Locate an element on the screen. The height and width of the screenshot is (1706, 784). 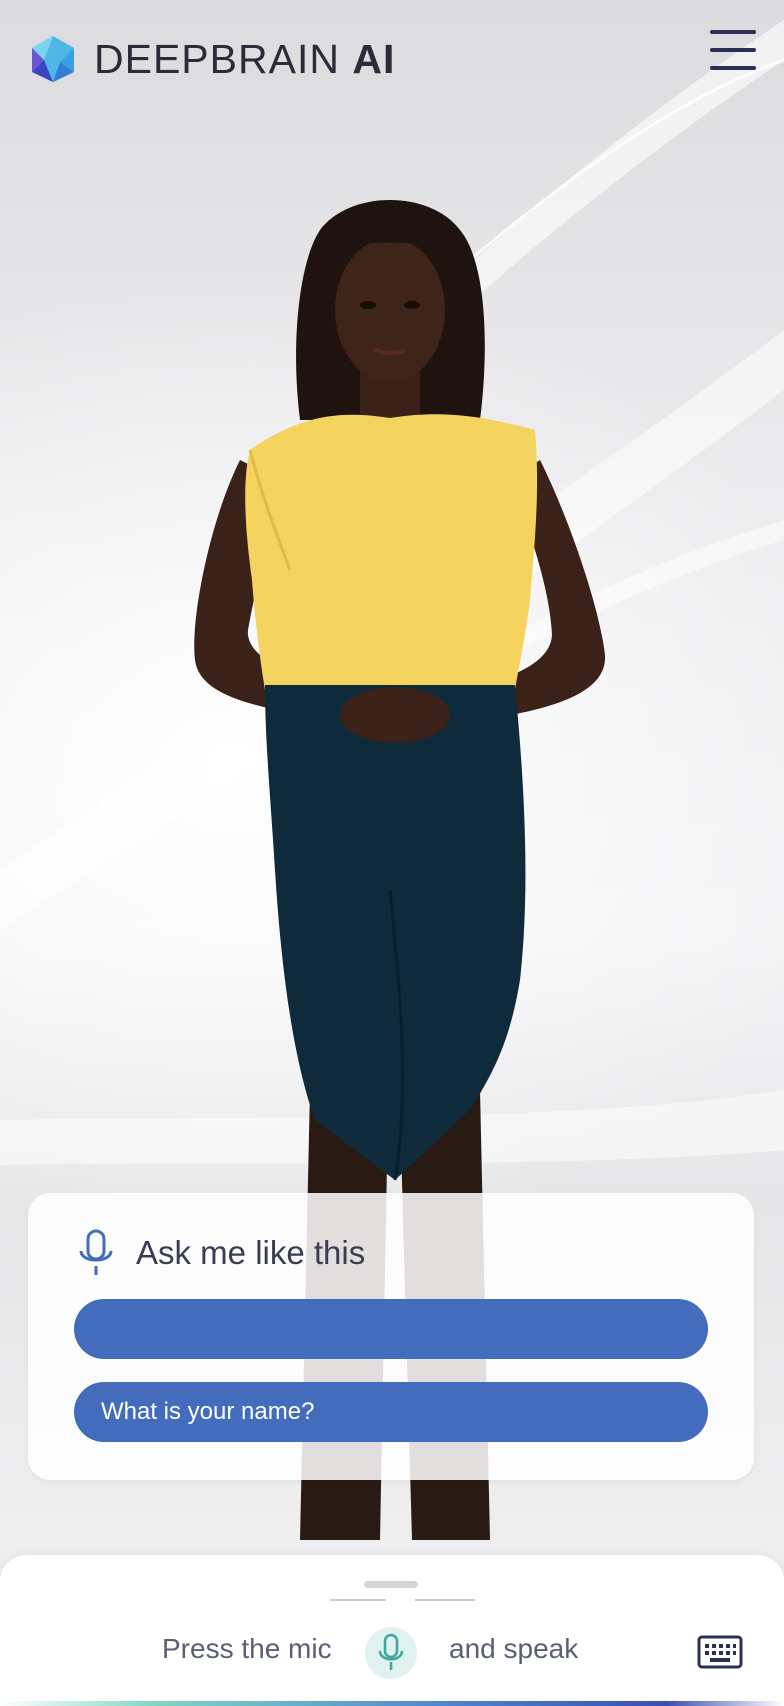
progress-gradient-line is located at coordinates (392, 1703).